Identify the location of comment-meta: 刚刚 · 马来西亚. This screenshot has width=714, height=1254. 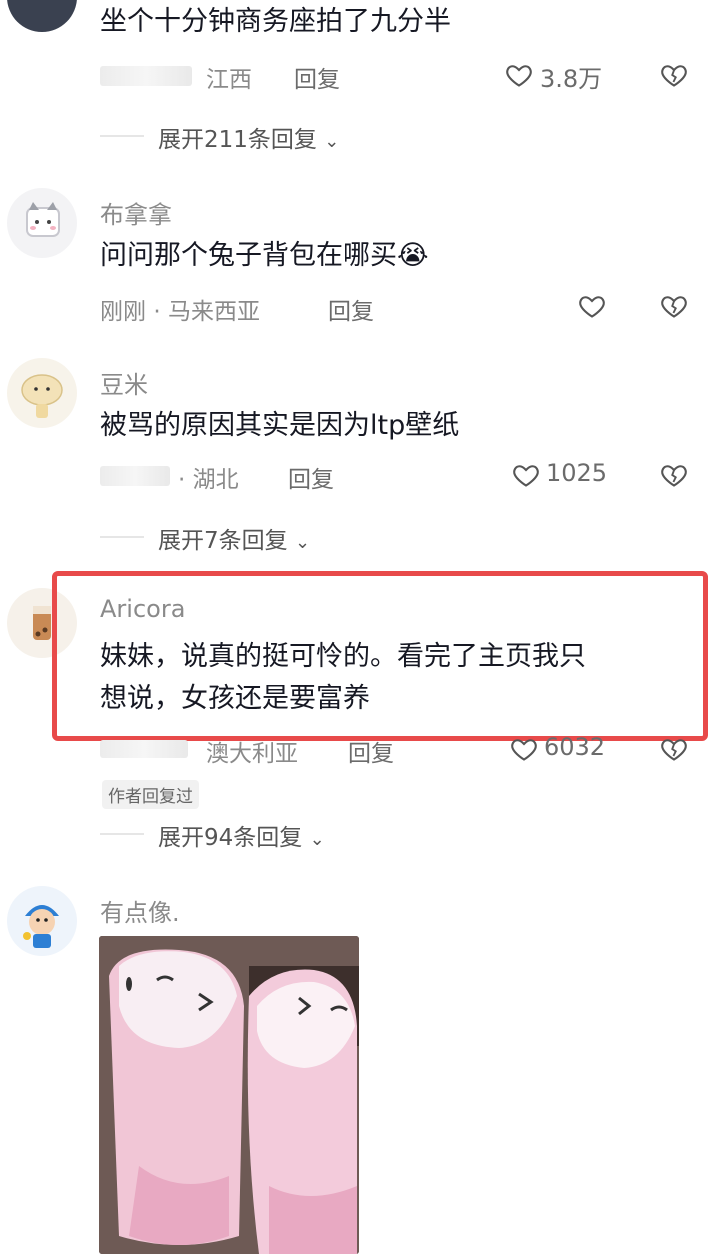
(180, 312).